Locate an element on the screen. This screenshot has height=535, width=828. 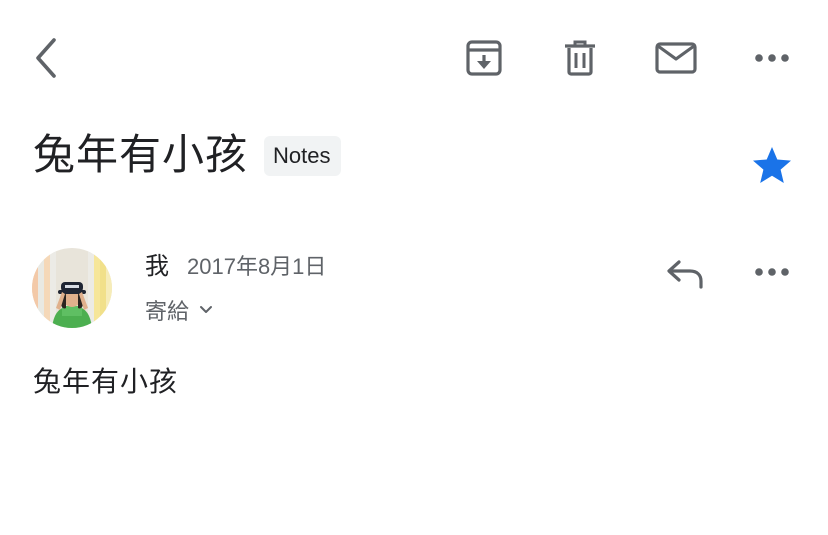
sender-row: 我 2017年8月1日 is located at coordinates (235, 263).